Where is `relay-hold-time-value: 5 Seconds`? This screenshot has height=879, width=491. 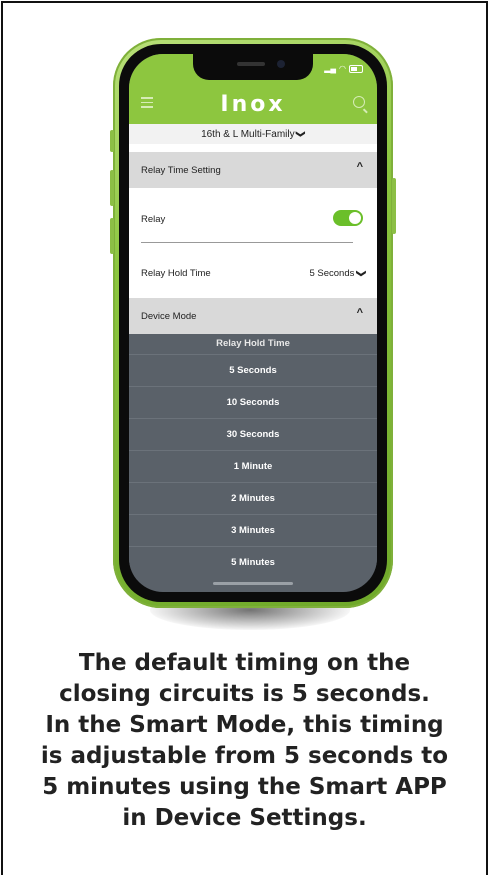
relay-hold-time-value: 5 Seconds is located at coordinates (332, 273).